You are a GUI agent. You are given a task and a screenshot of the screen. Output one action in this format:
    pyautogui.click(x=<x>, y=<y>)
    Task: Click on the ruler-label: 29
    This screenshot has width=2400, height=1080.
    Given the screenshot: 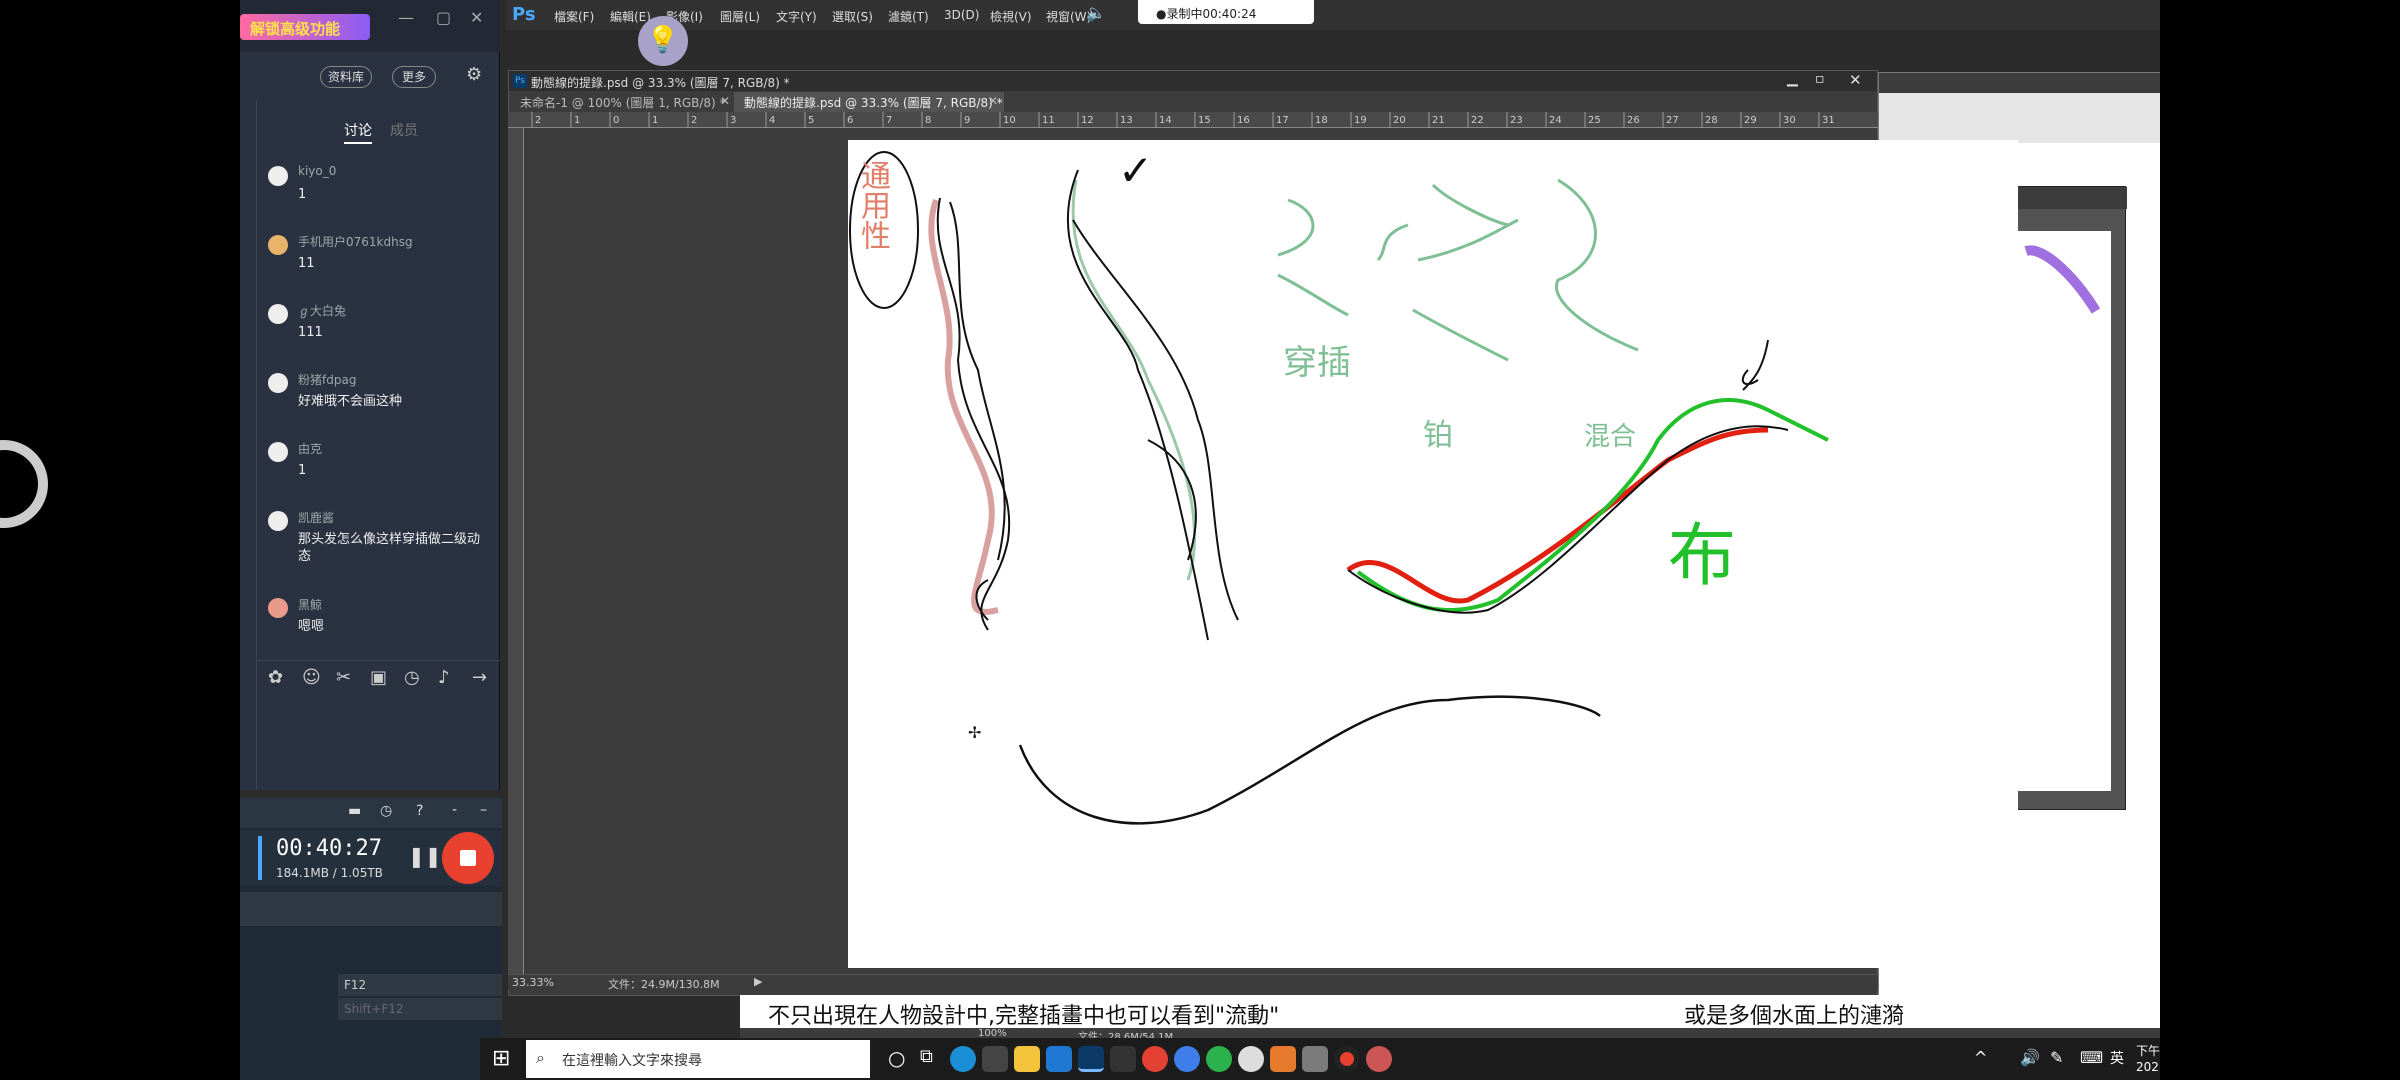 What is the action you would take?
    pyautogui.click(x=1750, y=120)
    